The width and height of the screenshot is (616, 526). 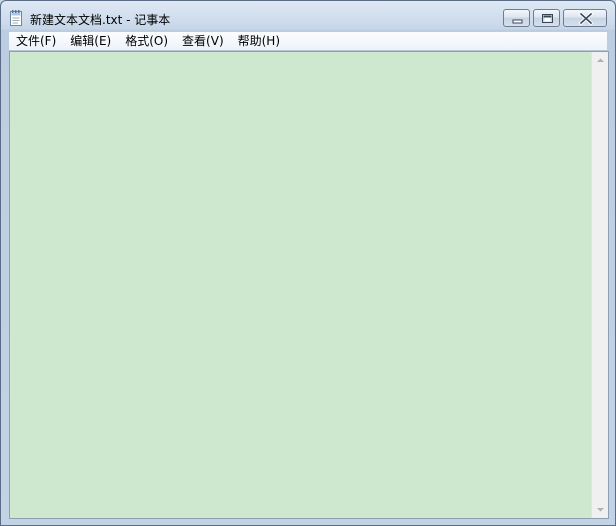 What do you see at coordinates (308, 521) in the screenshot?
I see `window-bottom-border` at bounding box center [308, 521].